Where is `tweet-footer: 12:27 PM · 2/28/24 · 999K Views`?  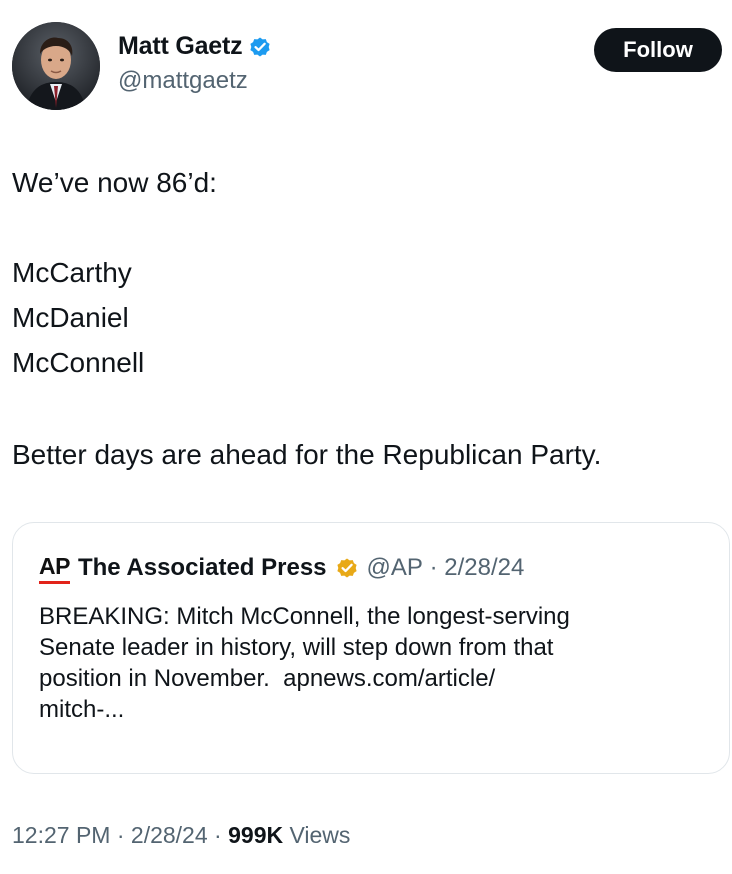 tweet-footer: 12:27 PM · 2/28/24 · 999K Views is located at coordinates (181, 835).